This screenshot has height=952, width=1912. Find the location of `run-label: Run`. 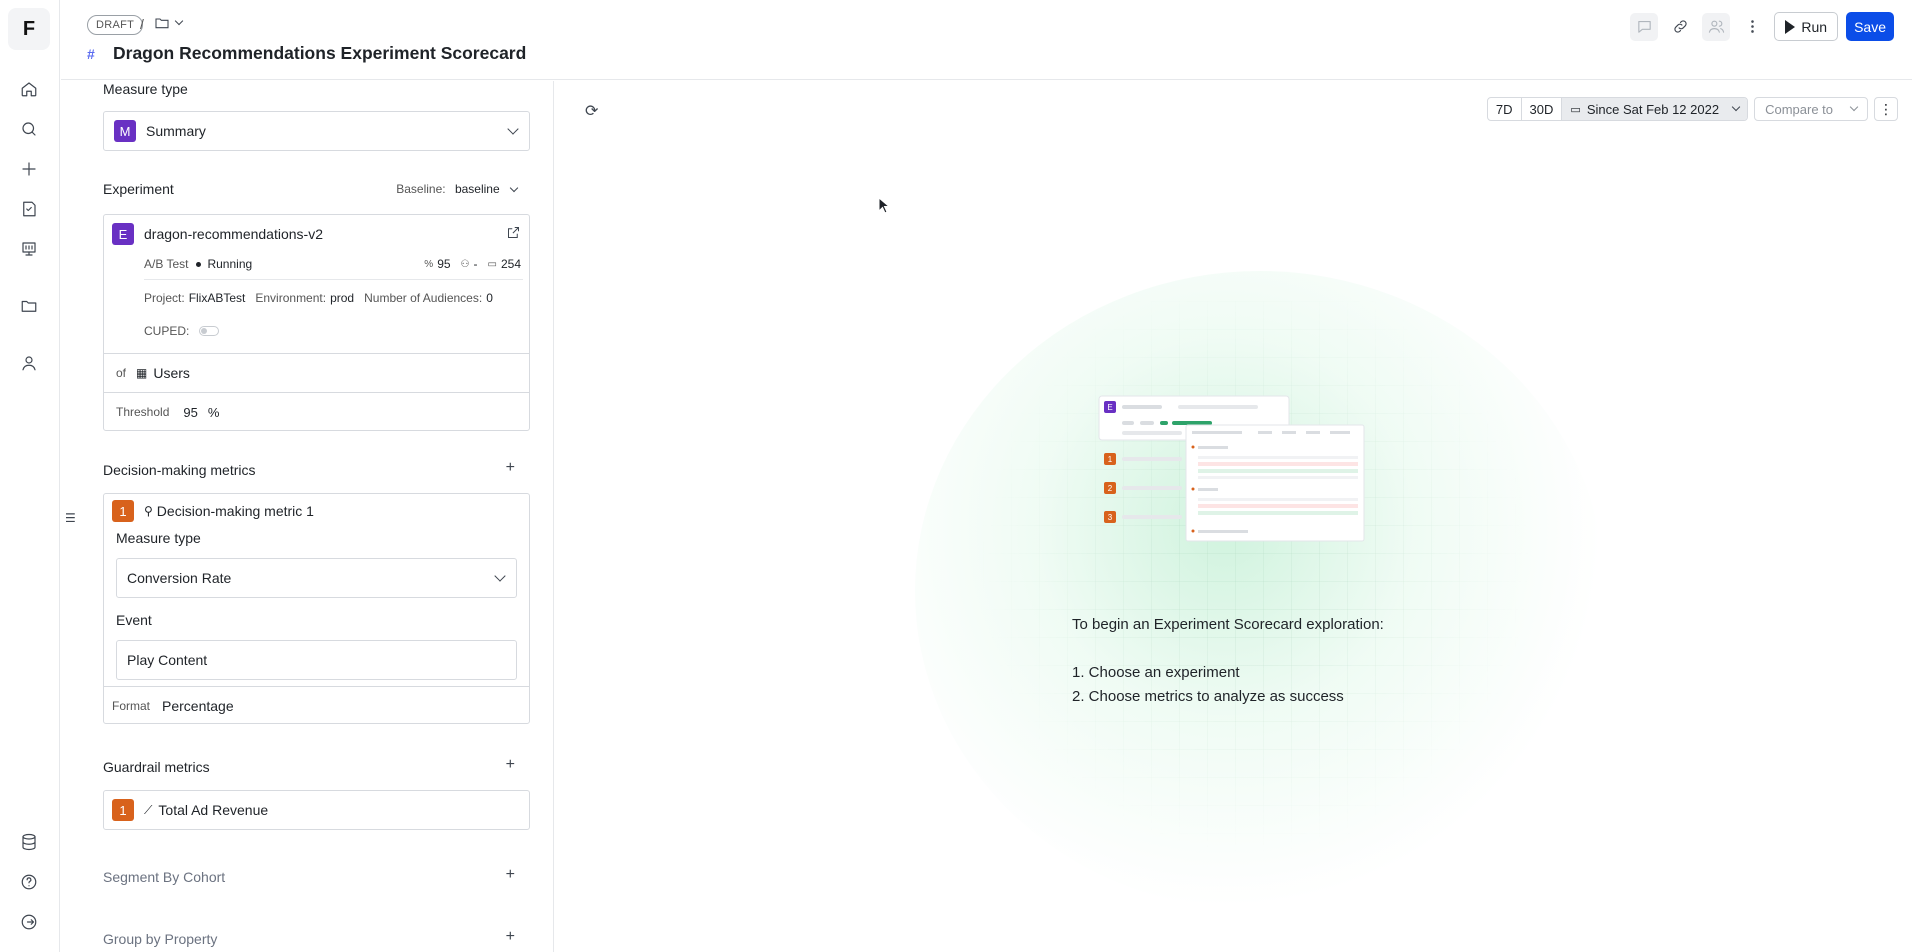

run-label: Run is located at coordinates (1814, 26).